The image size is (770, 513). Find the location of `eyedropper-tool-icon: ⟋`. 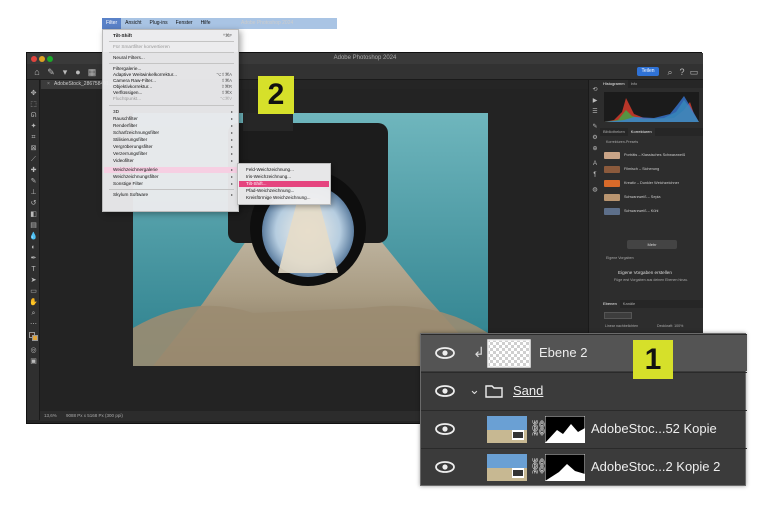

eyedropper-tool-icon: ⟋ is located at coordinates (33, 159).